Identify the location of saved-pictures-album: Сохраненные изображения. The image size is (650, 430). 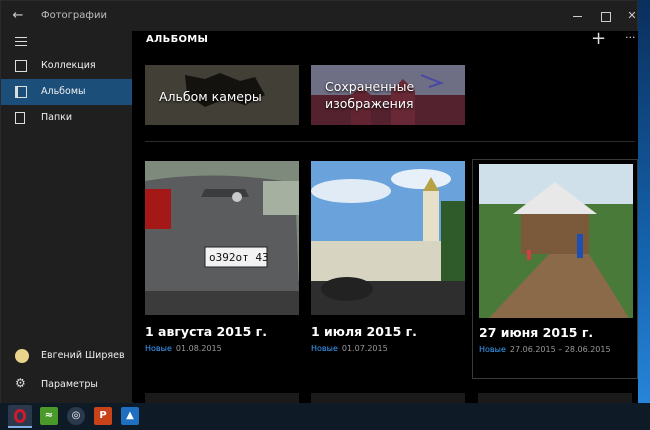
(388, 95).